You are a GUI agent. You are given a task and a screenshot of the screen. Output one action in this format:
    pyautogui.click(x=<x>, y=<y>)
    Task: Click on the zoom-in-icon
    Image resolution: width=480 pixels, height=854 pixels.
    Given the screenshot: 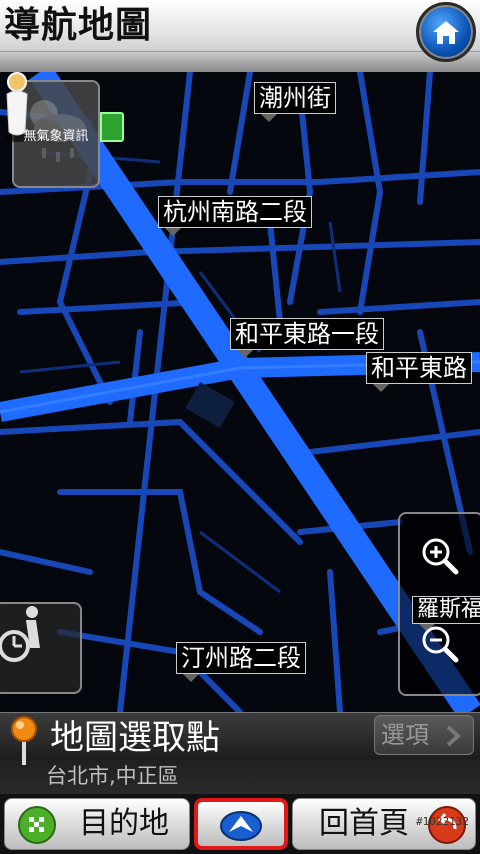 What is the action you would take?
    pyautogui.click(x=440, y=556)
    